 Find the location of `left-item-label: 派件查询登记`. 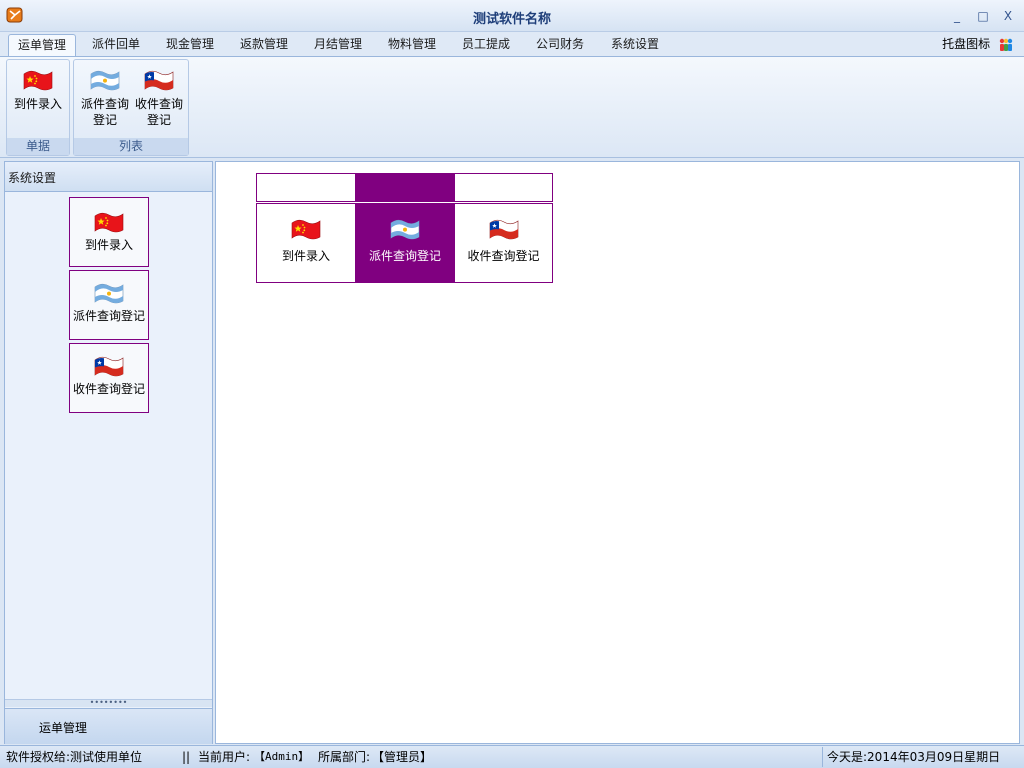

left-item-label: 派件查询登记 is located at coordinates (108, 316).